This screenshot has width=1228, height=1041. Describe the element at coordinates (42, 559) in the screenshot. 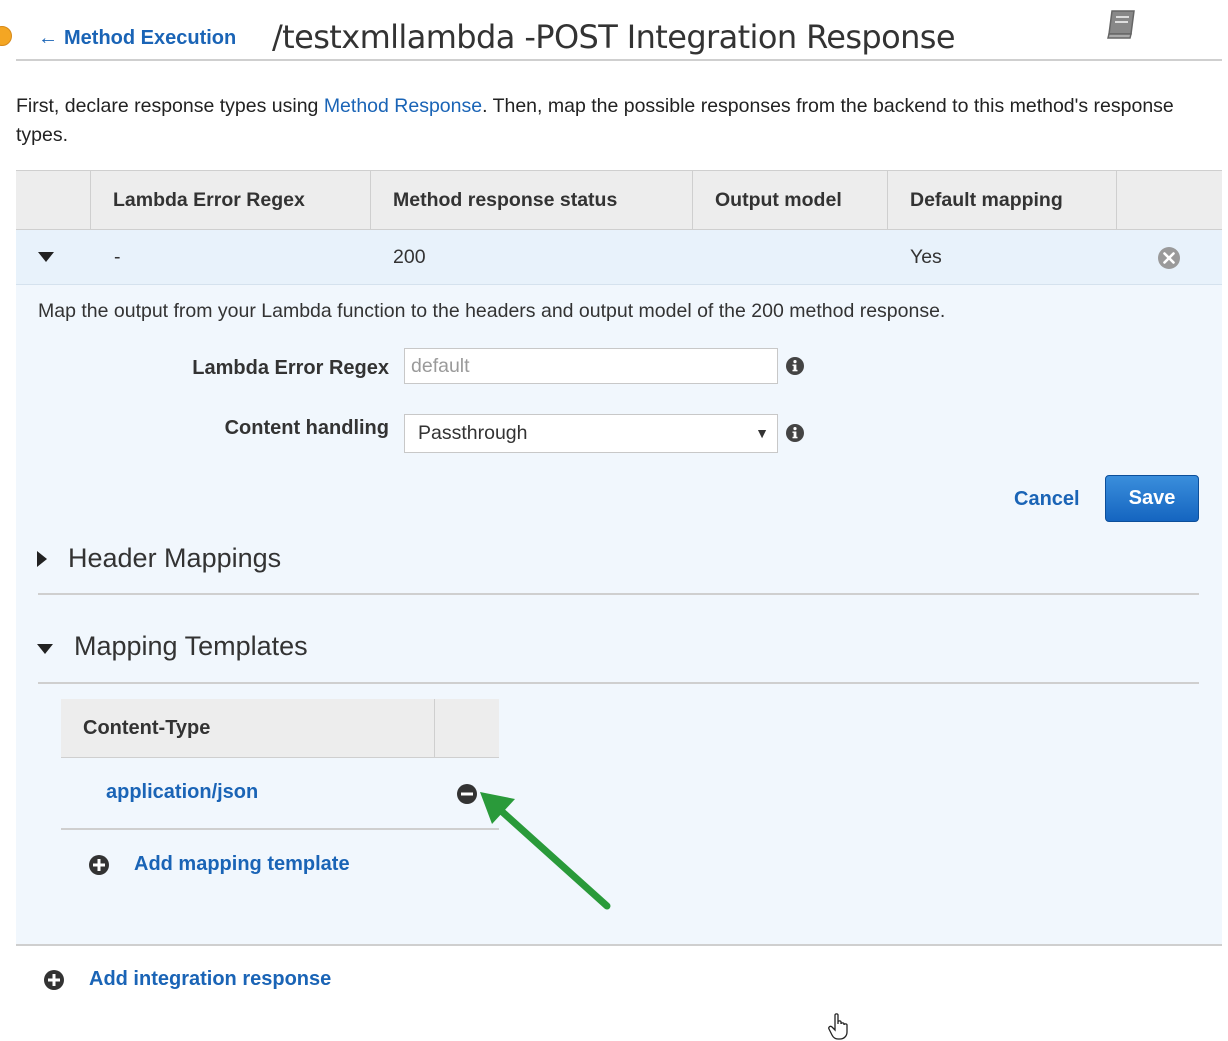

I see `chevron-right-icon` at that location.